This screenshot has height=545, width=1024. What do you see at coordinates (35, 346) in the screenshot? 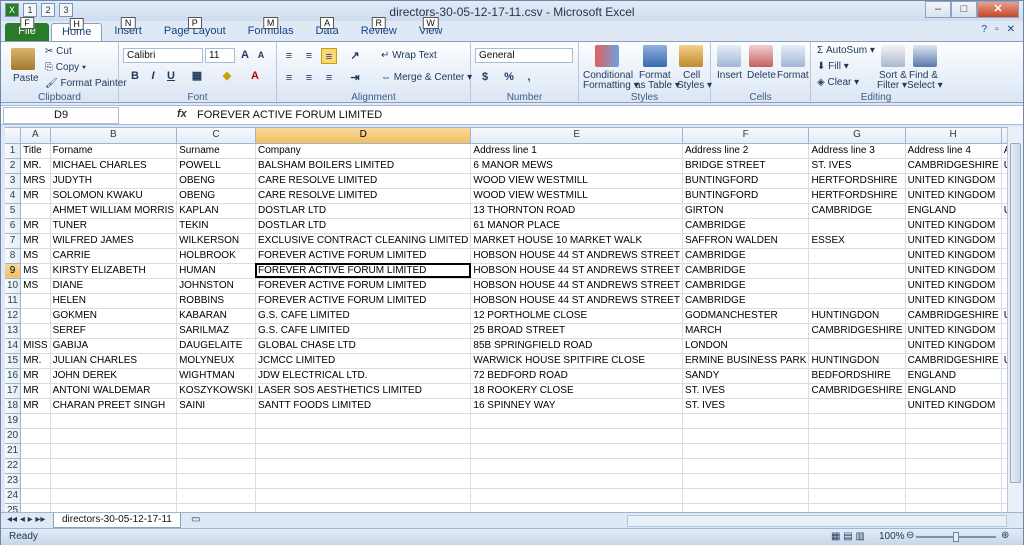
I see `cell: MISS` at bounding box center [35, 346].